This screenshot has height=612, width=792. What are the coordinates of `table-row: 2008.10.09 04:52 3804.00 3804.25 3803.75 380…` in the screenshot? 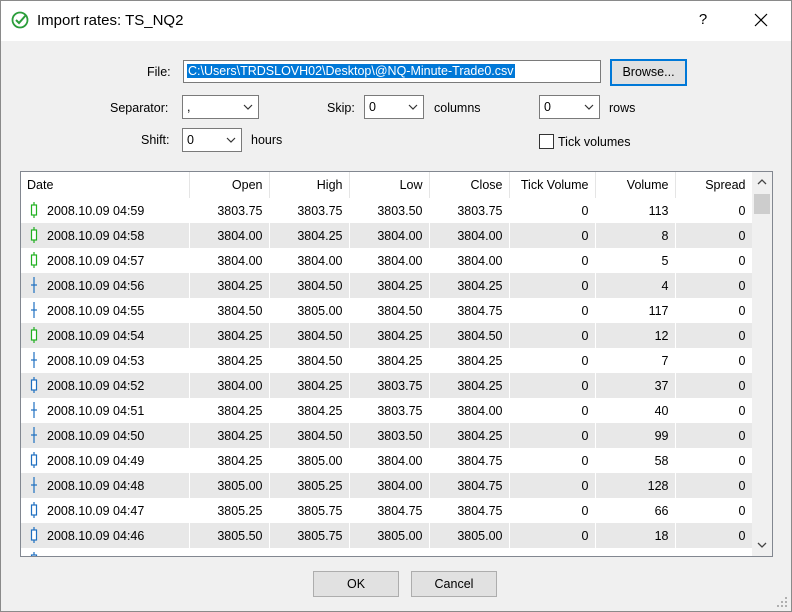 It's located at (387, 385).